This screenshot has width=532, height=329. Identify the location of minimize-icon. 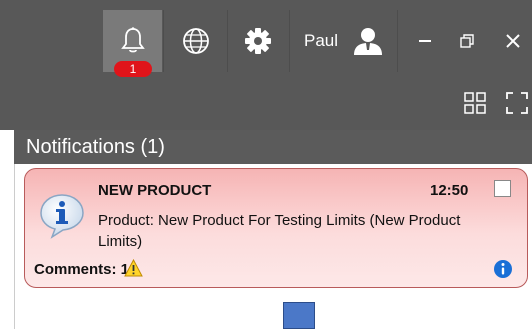
(425, 41).